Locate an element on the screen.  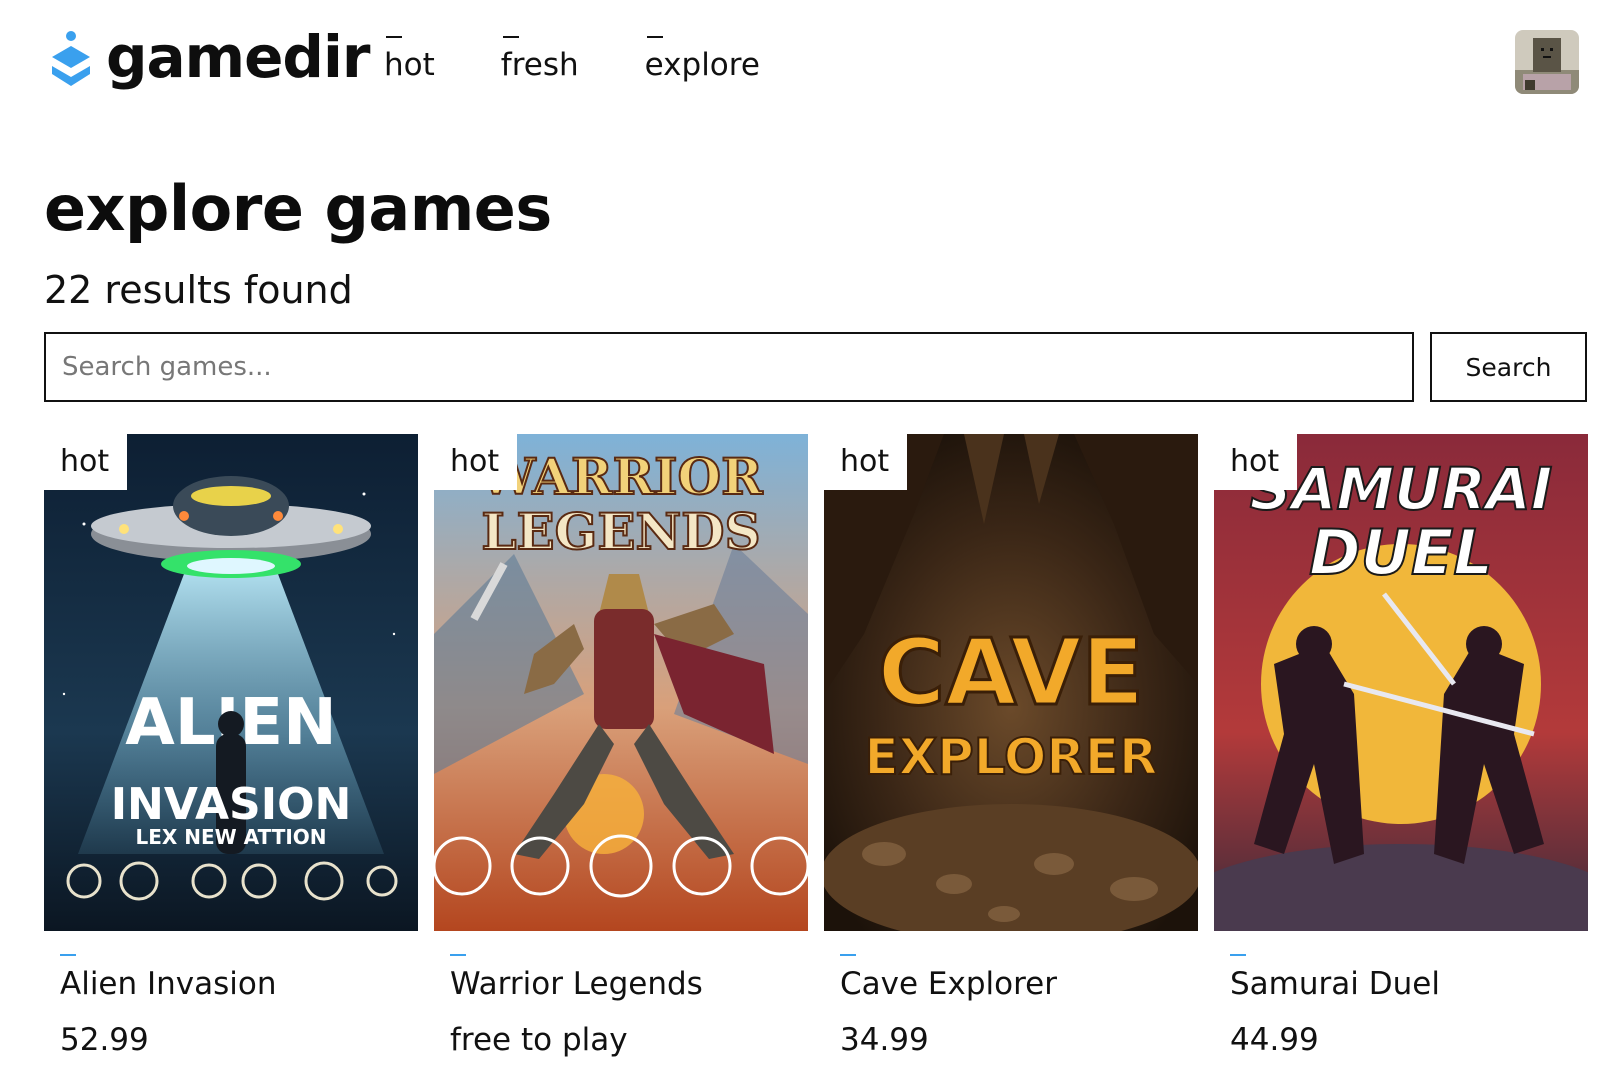
user-avatar is located at coordinates (1547, 62).